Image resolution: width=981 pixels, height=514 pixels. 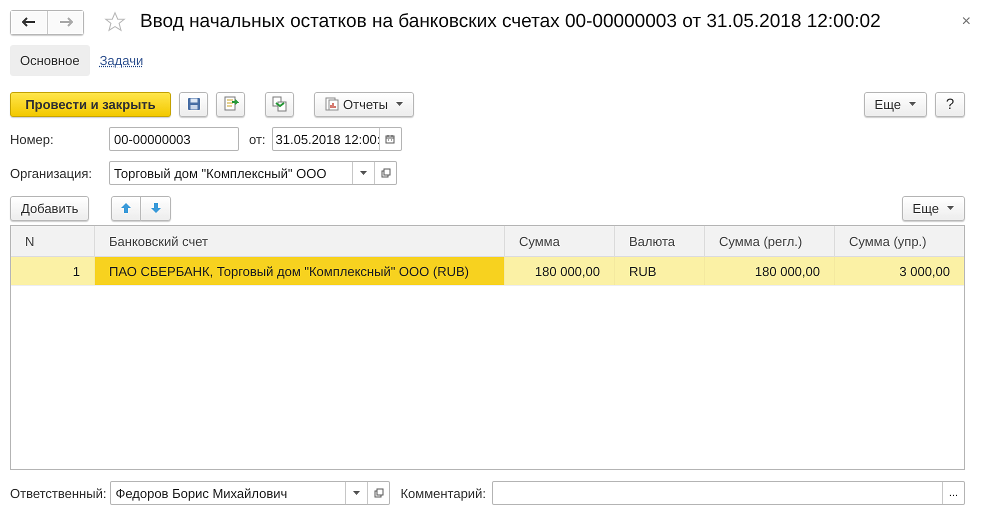 What do you see at coordinates (770, 241) in the screenshot?
I see `column-header: Сумма (регл.)` at bounding box center [770, 241].